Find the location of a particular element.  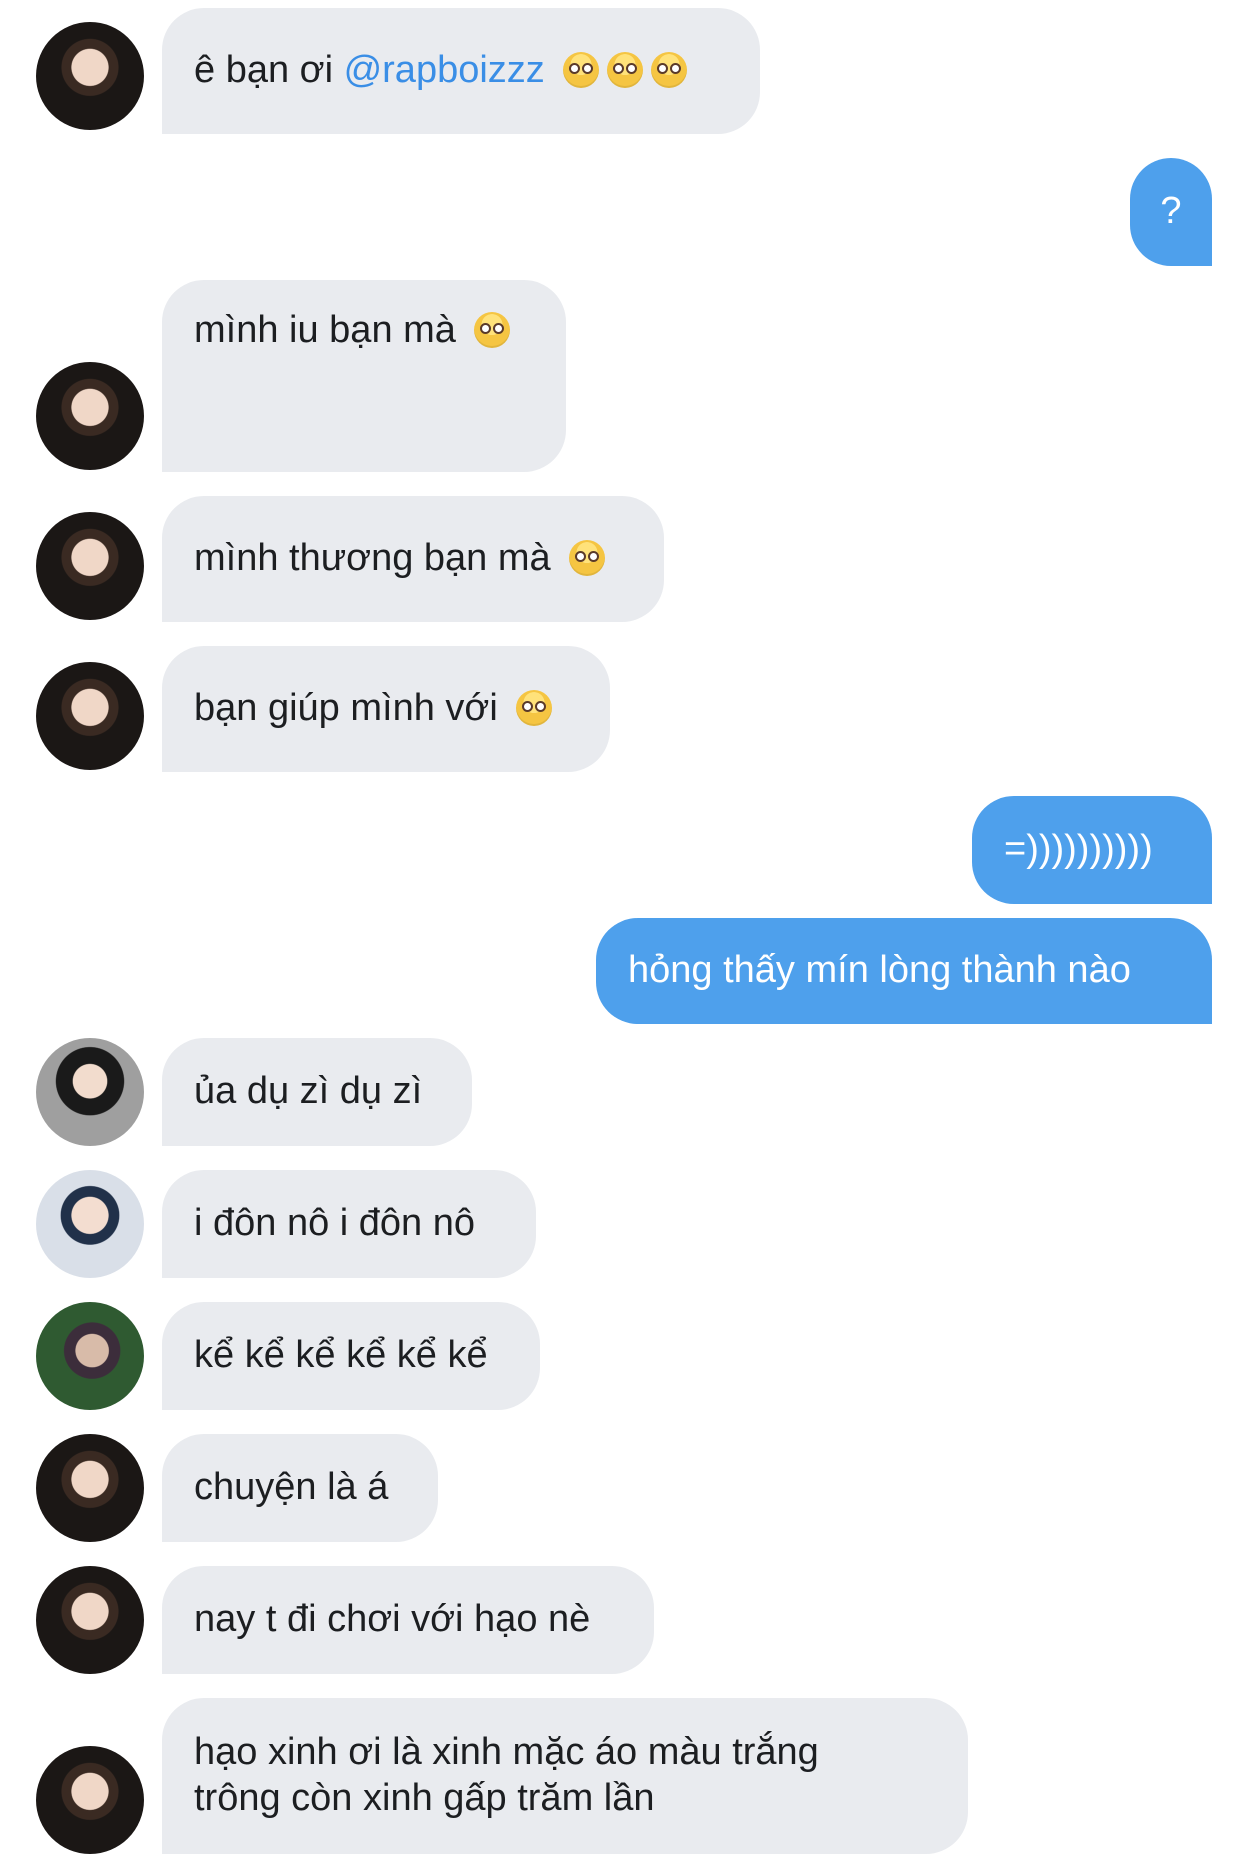

mention-link: @rapboizzz is located at coordinates (444, 70).